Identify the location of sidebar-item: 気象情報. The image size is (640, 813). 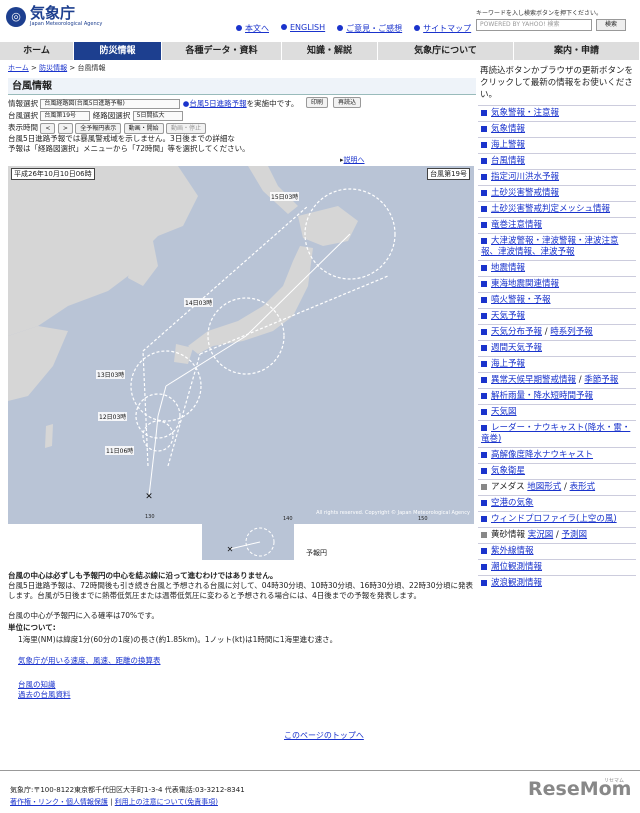
(557, 129).